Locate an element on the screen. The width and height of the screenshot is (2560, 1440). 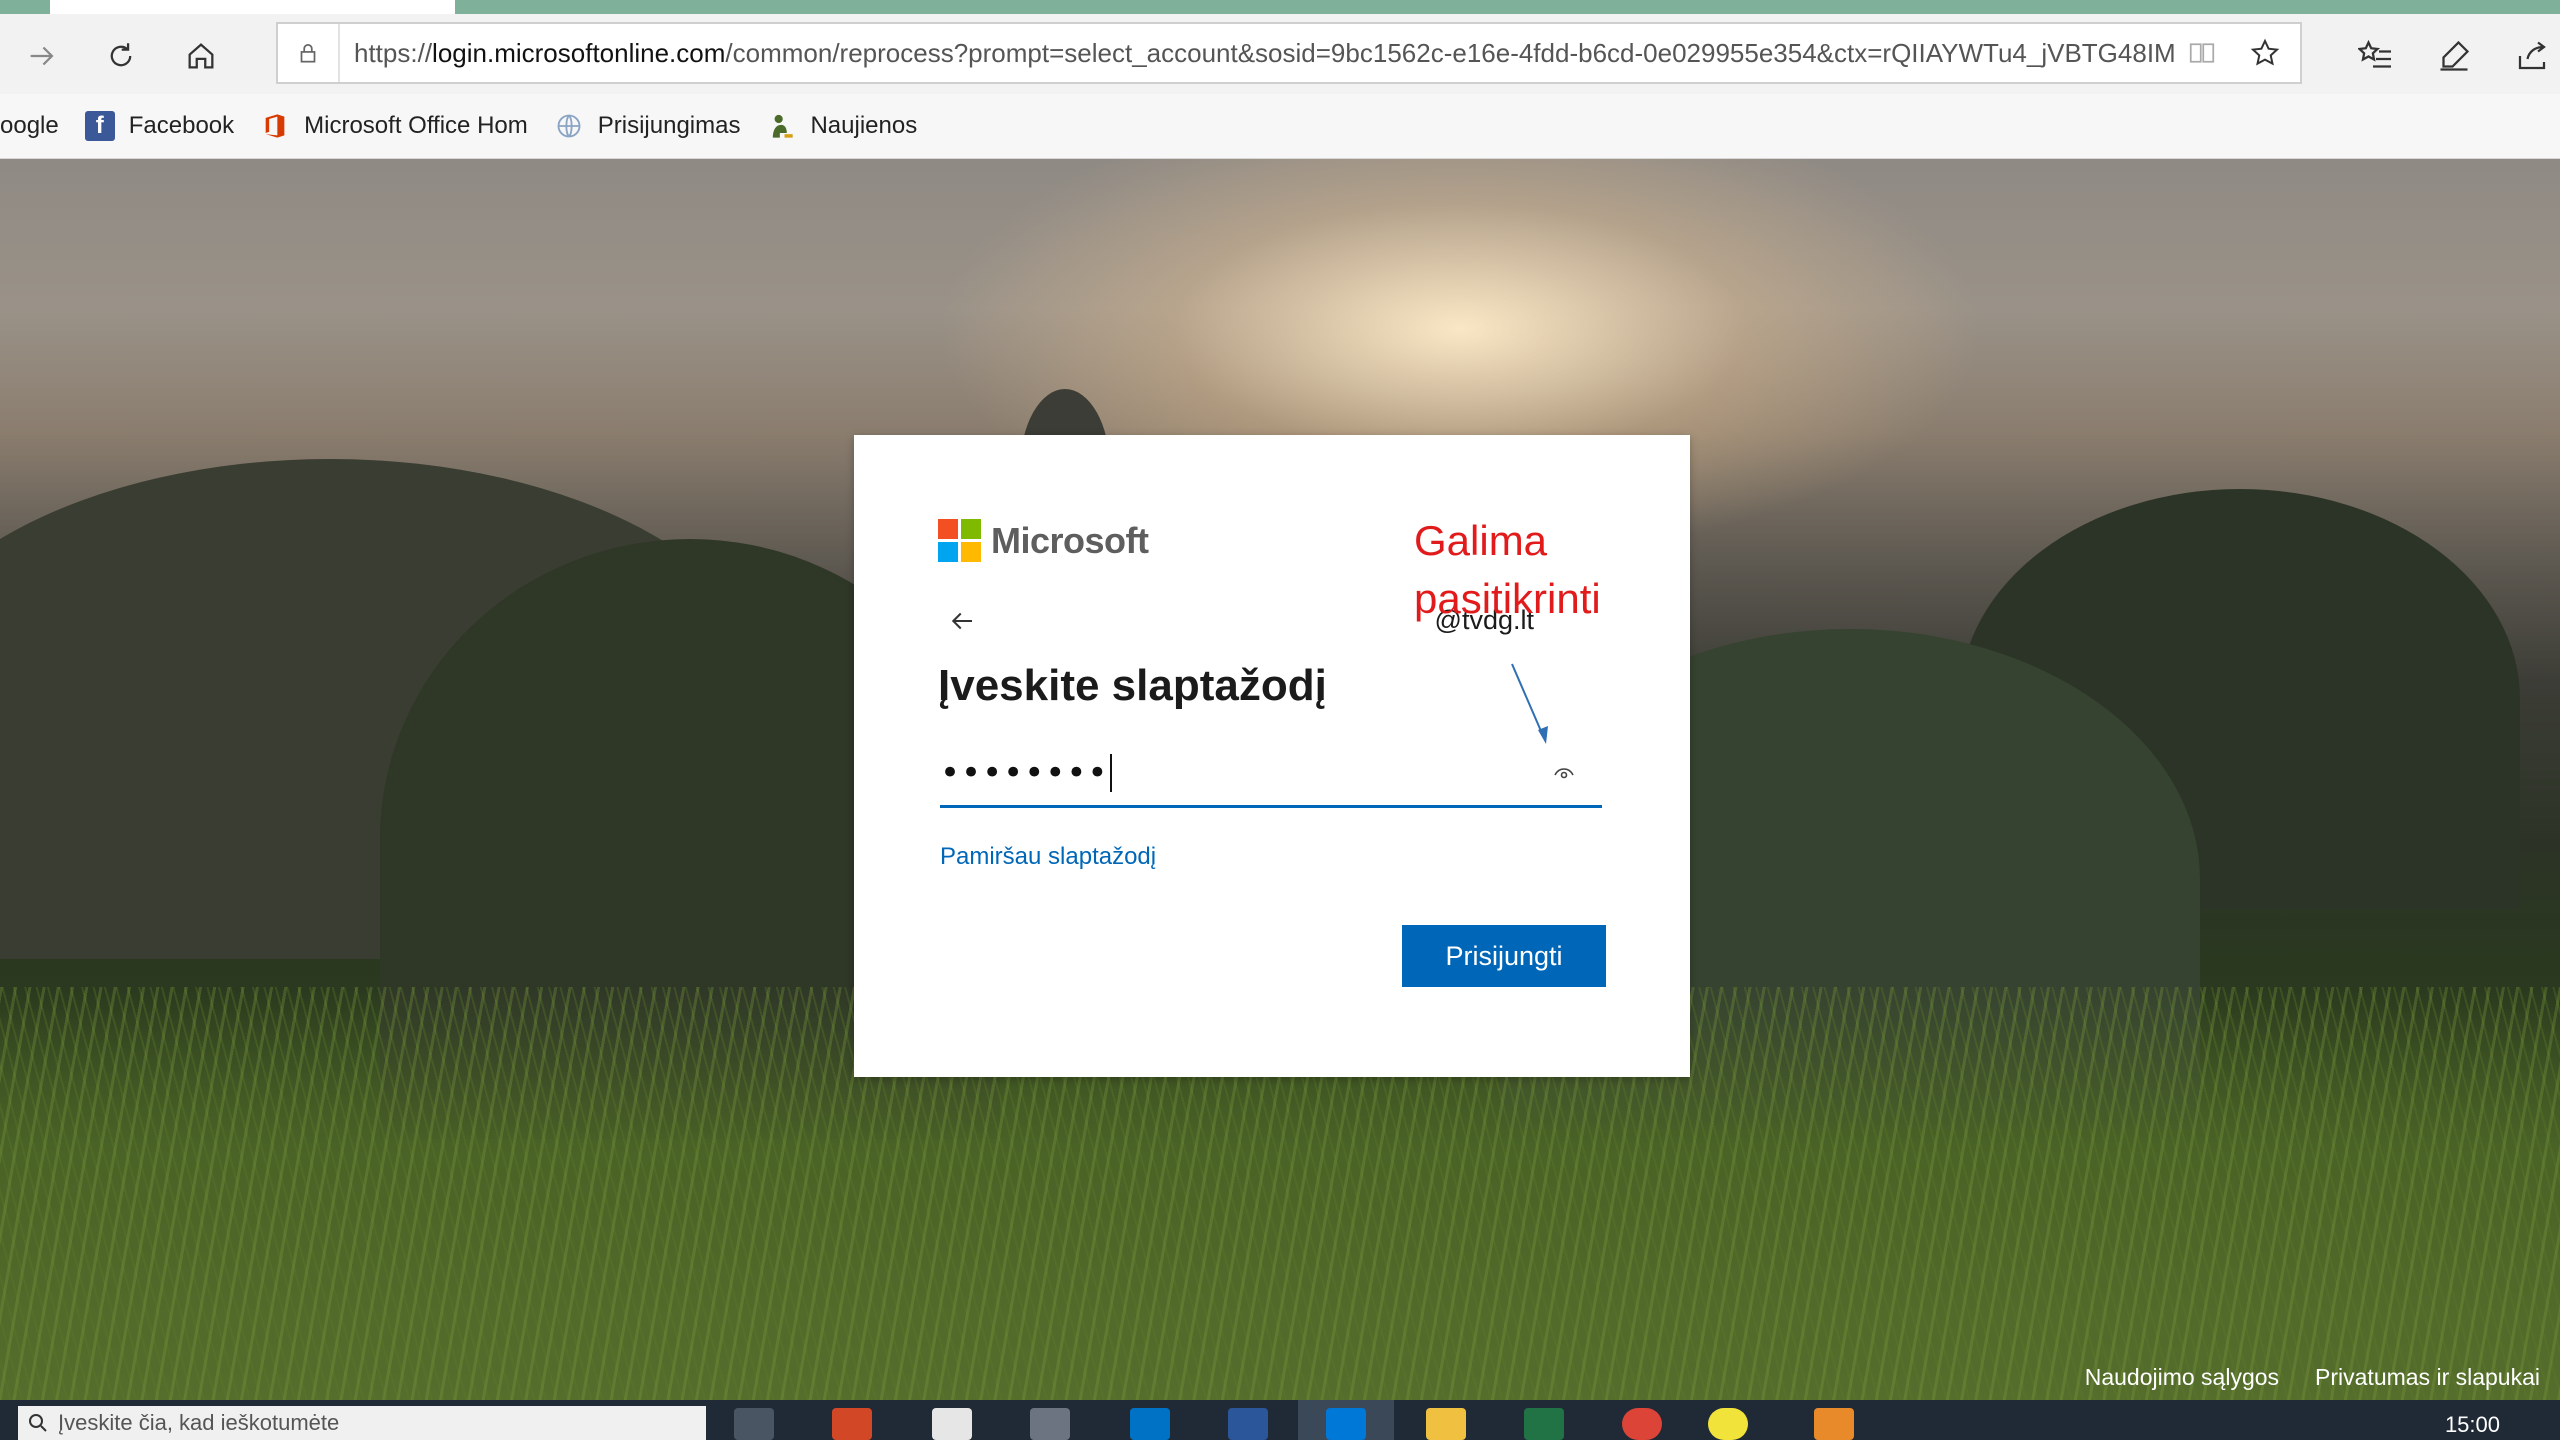
refresh-button is located at coordinates (121, 56).